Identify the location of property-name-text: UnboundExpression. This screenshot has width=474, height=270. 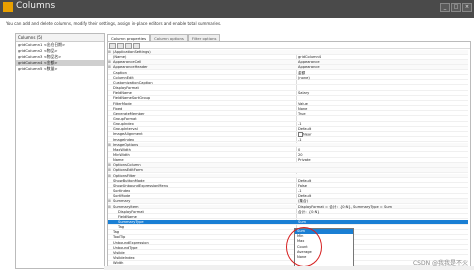
(131, 242).